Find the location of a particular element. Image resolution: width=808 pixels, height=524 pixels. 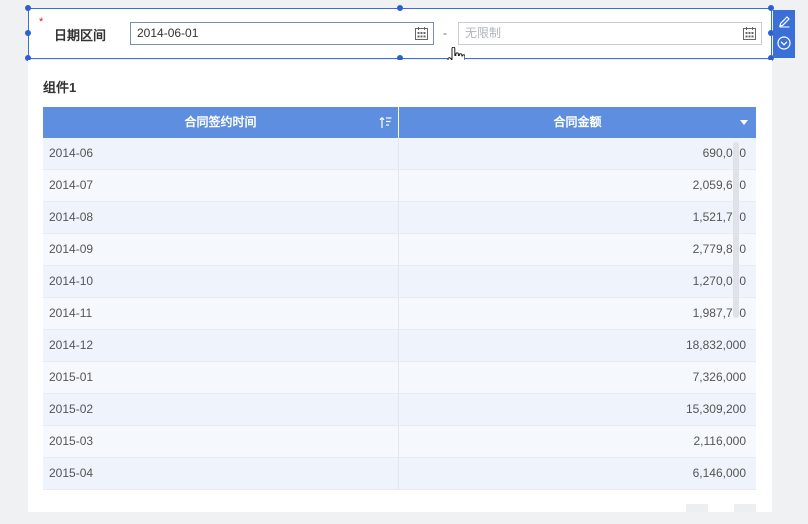

amount-cell: 7,326,000 is located at coordinates (719, 377).